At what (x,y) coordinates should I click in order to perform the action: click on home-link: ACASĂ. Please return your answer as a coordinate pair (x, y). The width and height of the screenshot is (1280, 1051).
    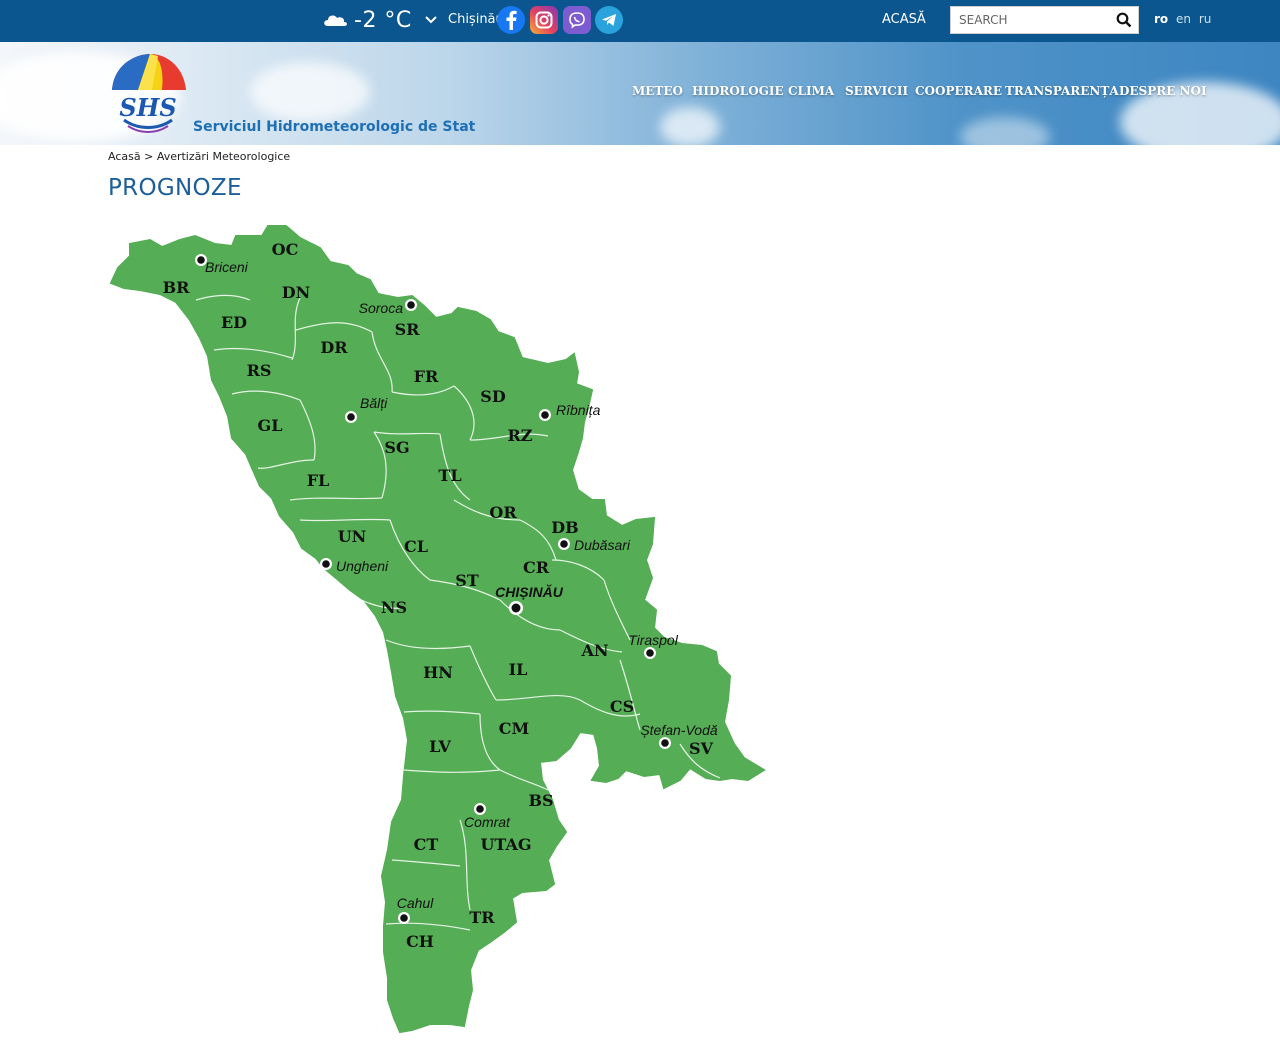
    Looking at the image, I should click on (904, 19).